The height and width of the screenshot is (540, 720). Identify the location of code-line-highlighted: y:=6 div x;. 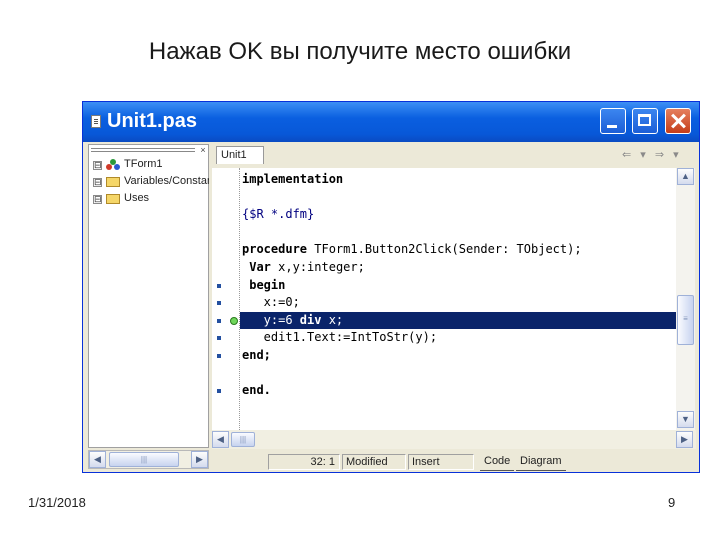
(458, 320).